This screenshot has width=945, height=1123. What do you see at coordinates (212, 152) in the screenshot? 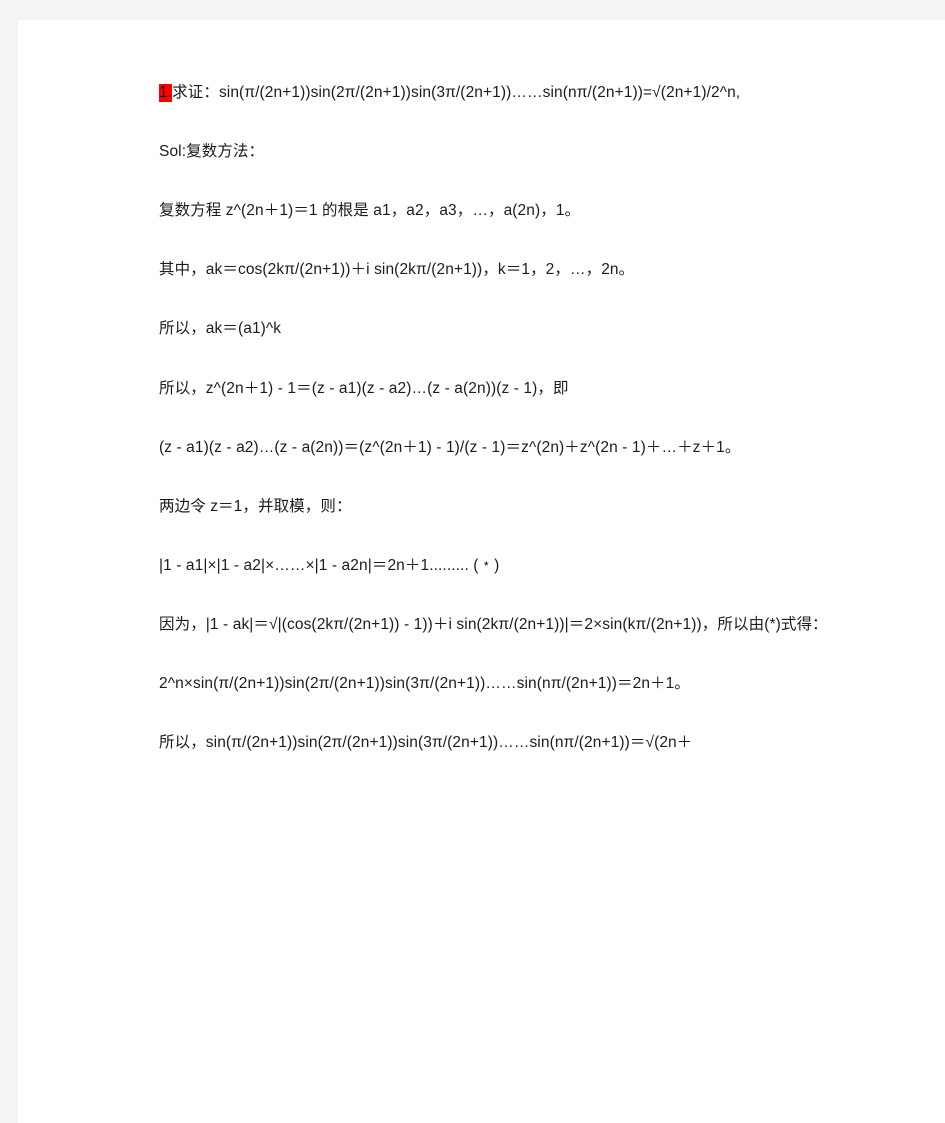
I see `paragraph-solution-heading: Sol:复数方法：` at bounding box center [212, 152].